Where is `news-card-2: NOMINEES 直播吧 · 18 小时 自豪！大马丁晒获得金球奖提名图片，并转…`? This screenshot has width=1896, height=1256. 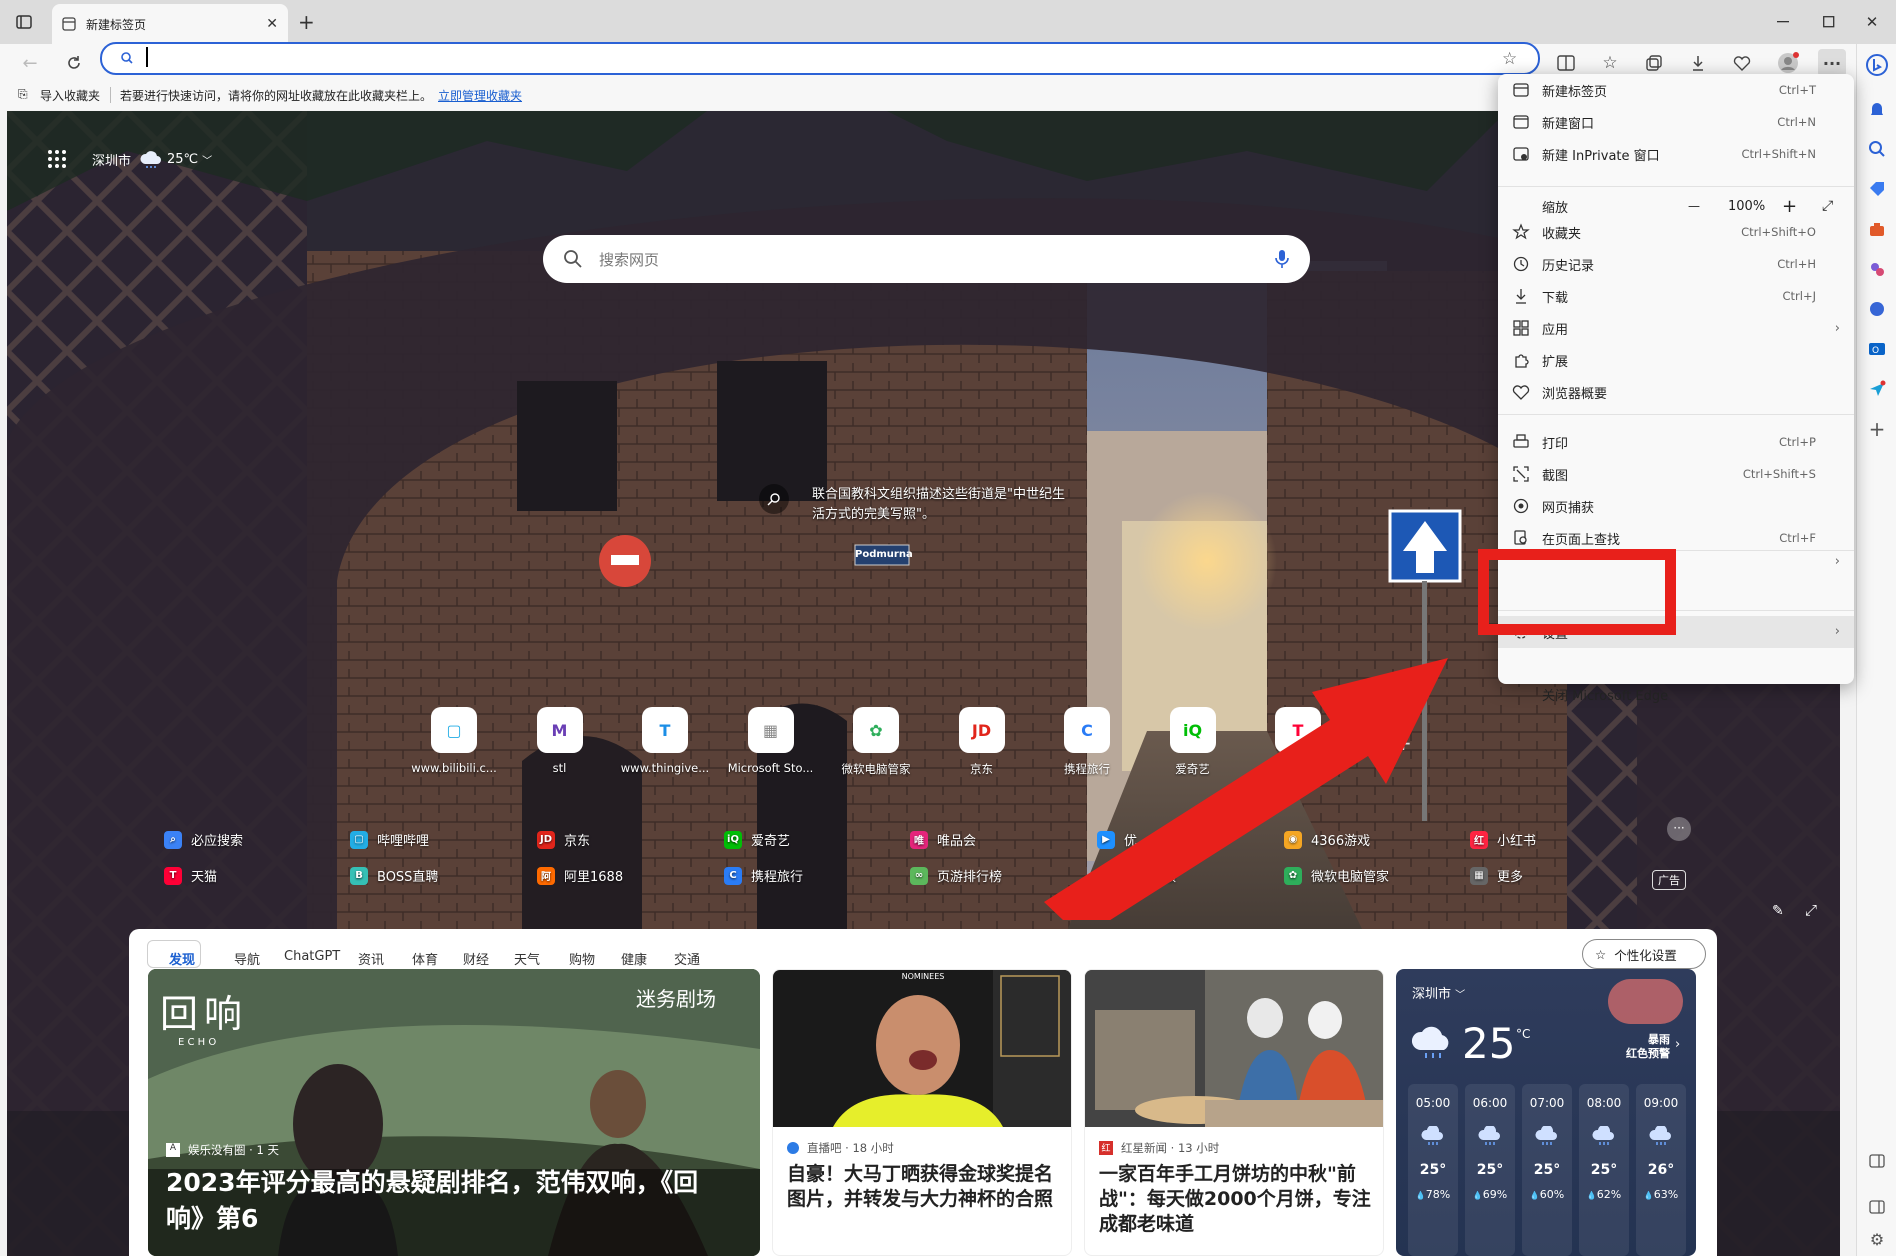 news-card-2: NOMINEES 直播吧 · 18 小时 自豪！大马丁晒获得金球奖提名图片，并转… is located at coordinates (922, 1112).